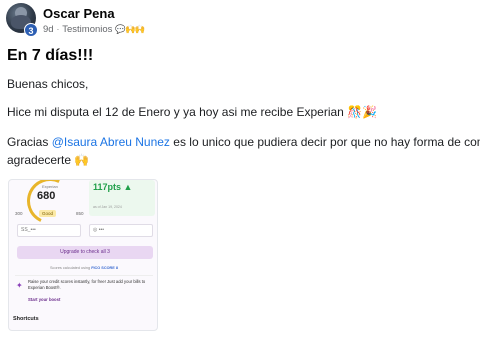 The width and height of the screenshot is (480, 338). I want to click on gauge-label: Experian, so click(50, 186).